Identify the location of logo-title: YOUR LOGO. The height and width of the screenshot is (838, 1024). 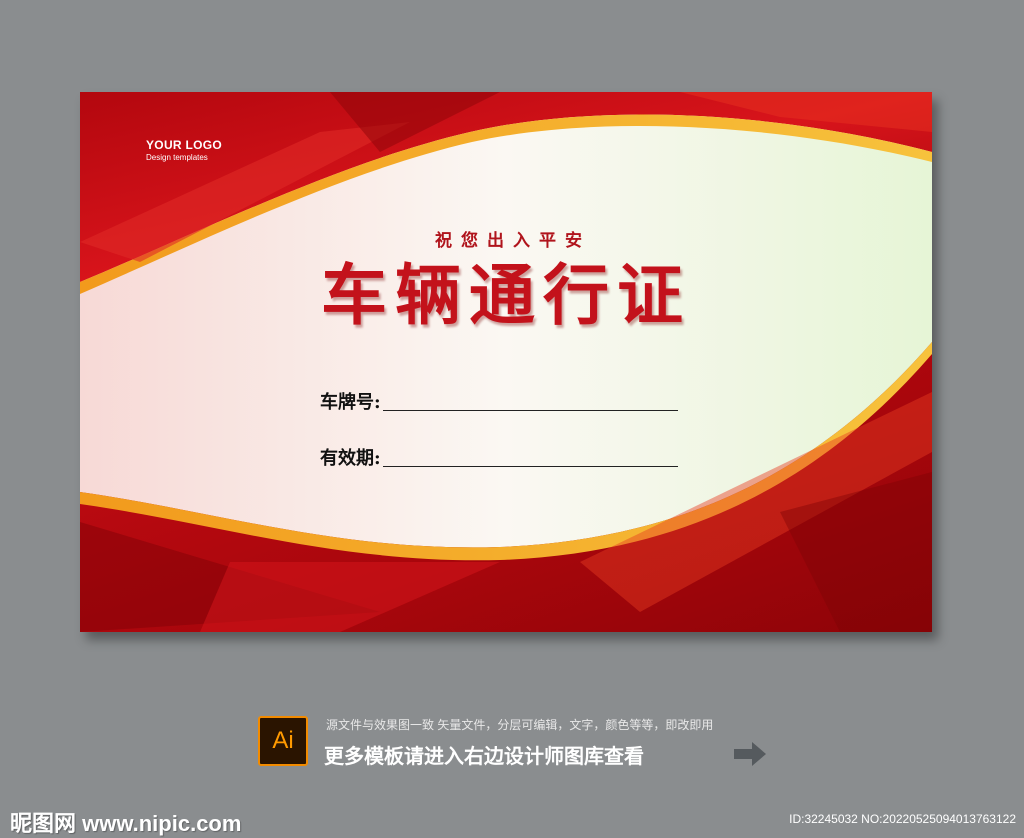
(184, 145).